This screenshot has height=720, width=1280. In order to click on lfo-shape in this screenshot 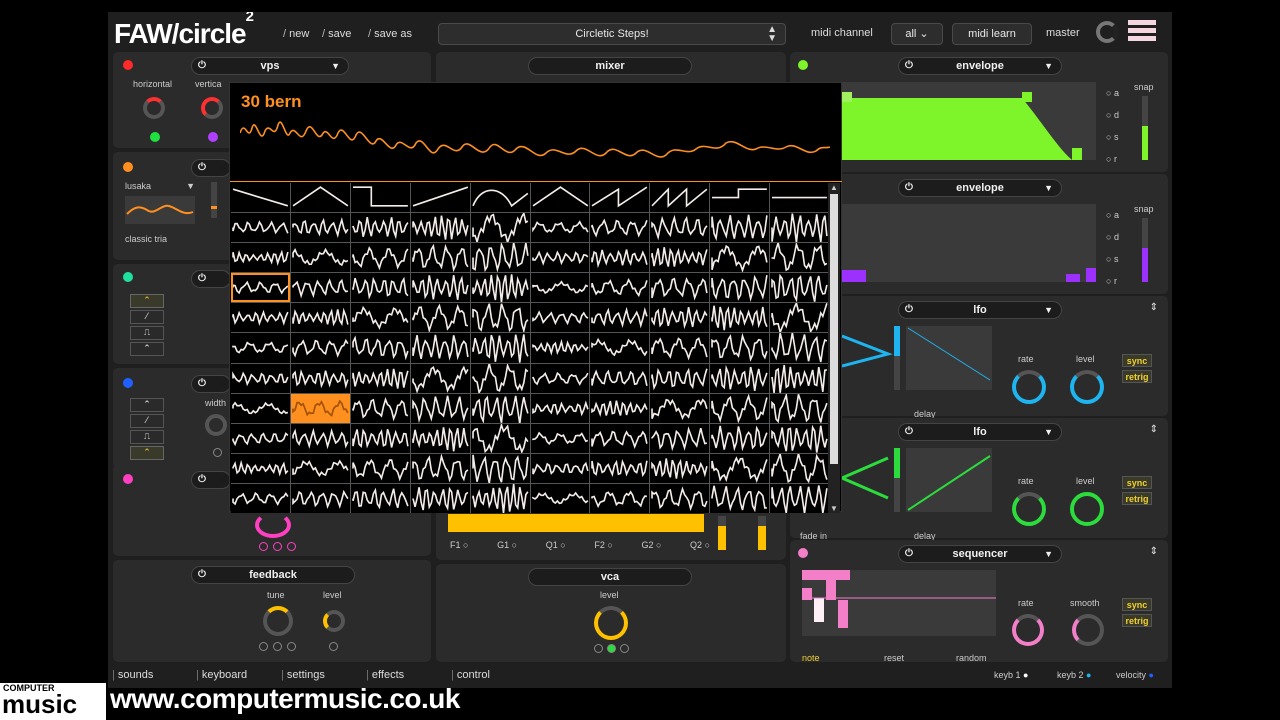, I will do `click(867, 352)`.